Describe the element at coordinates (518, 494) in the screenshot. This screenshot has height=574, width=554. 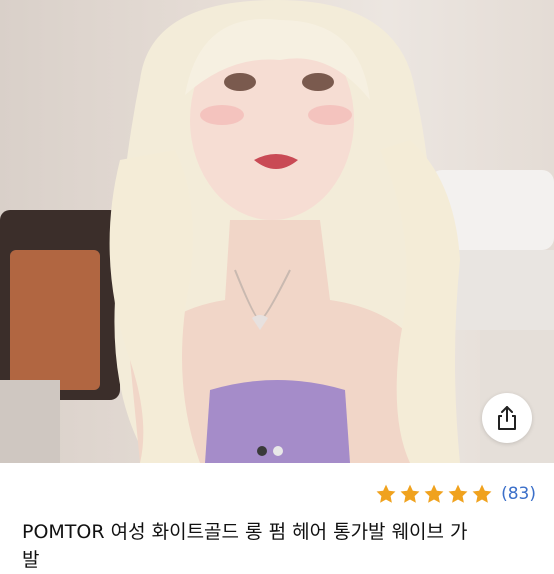
I see `review-count-link: (83)` at that location.